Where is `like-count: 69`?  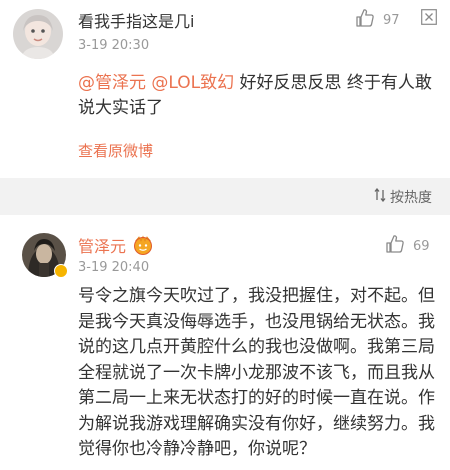 like-count: 69 is located at coordinates (421, 246).